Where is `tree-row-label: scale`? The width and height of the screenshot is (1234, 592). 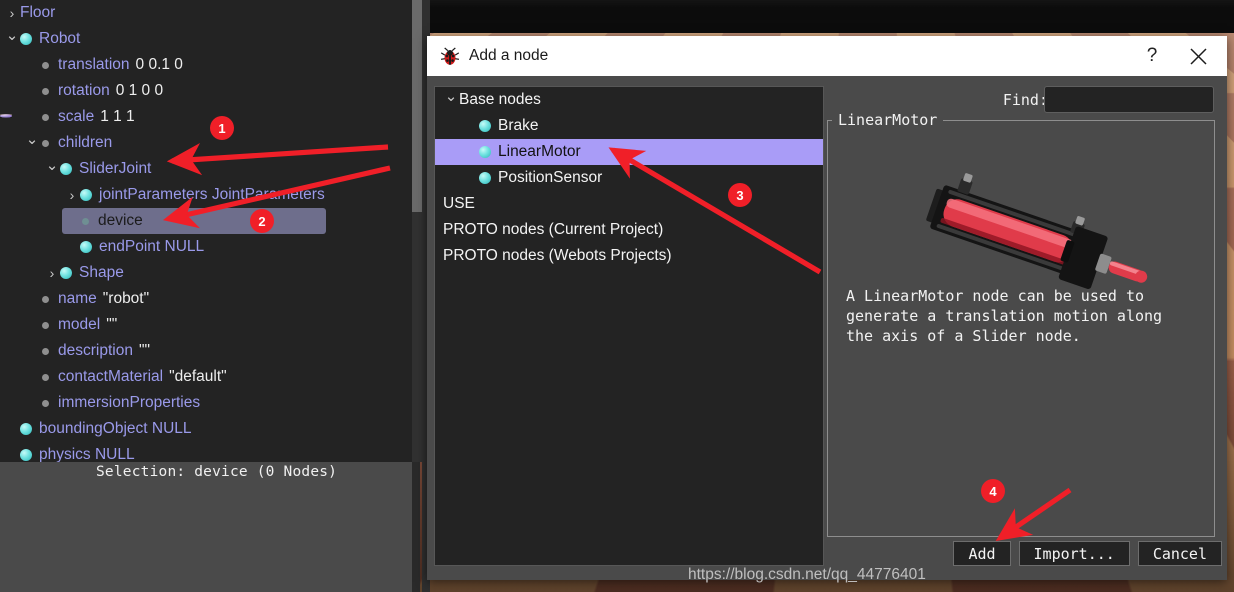 tree-row-label: scale is located at coordinates (76, 116).